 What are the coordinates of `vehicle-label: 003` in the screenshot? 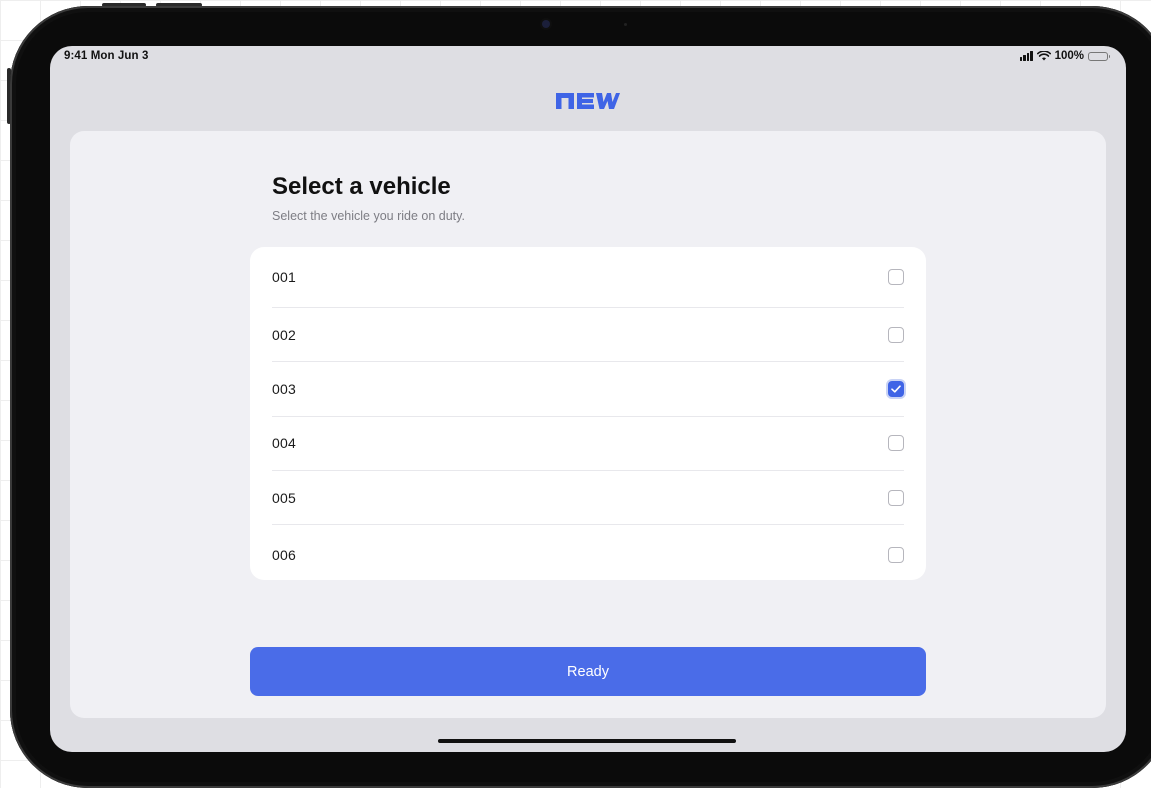 It's located at (284, 388).